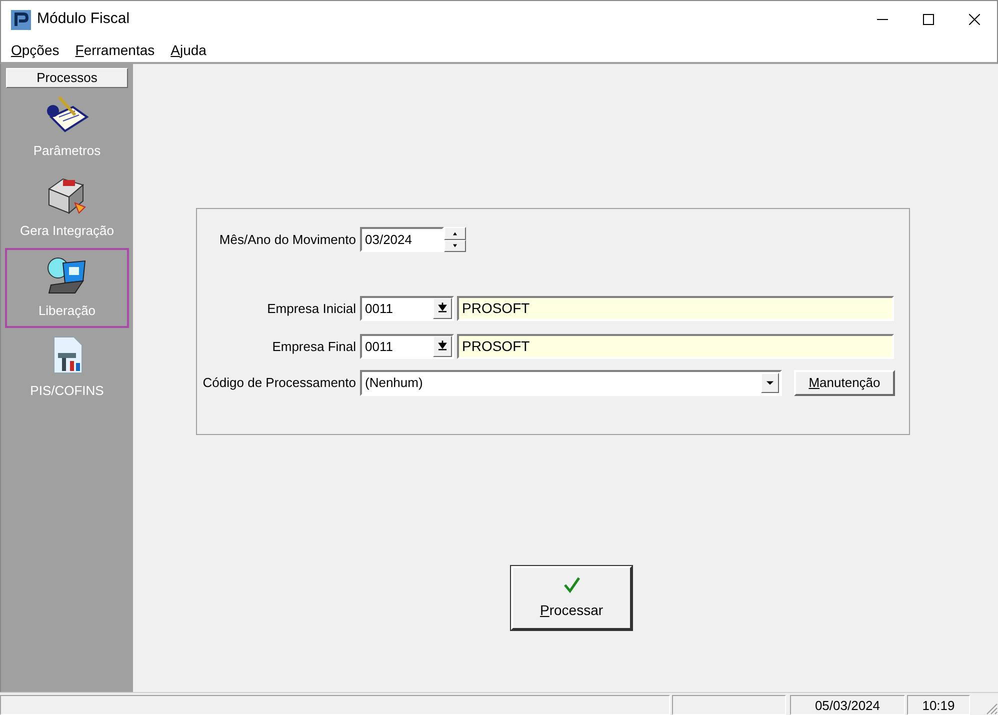 This screenshot has width=998, height=715. What do you see at coordinates (991, 708) in the screenshot?
I see `resize-grip-icon` at bounding box center [991, 708].